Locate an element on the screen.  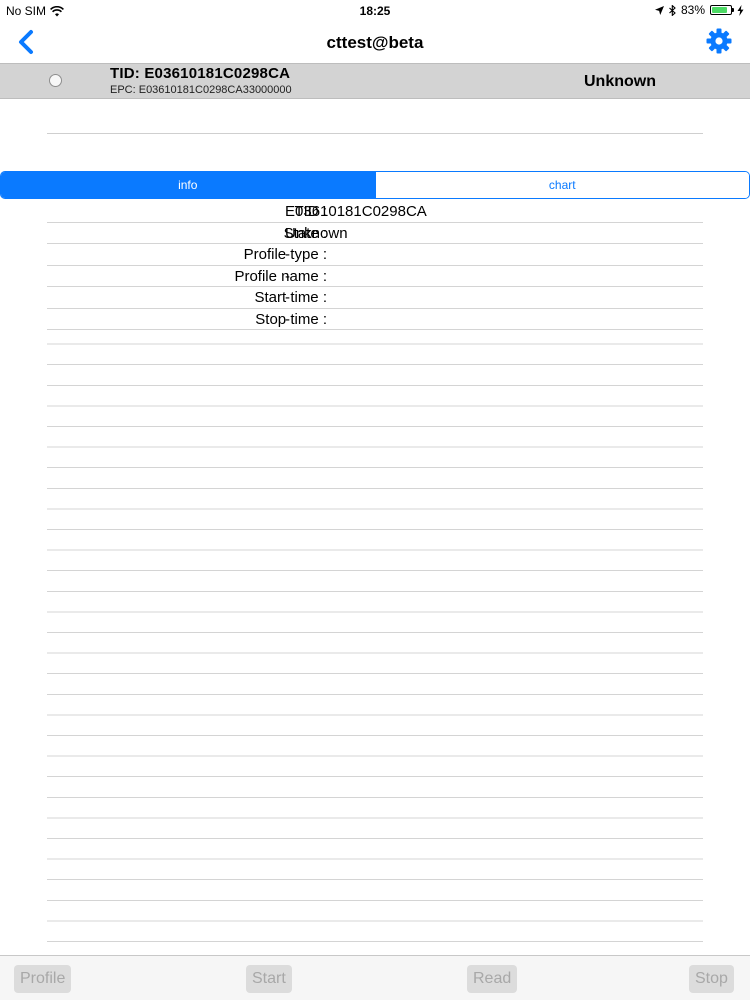
tag-epc: EPC: E03610181C0298CA33000000 is located at coordinates (201, 90).